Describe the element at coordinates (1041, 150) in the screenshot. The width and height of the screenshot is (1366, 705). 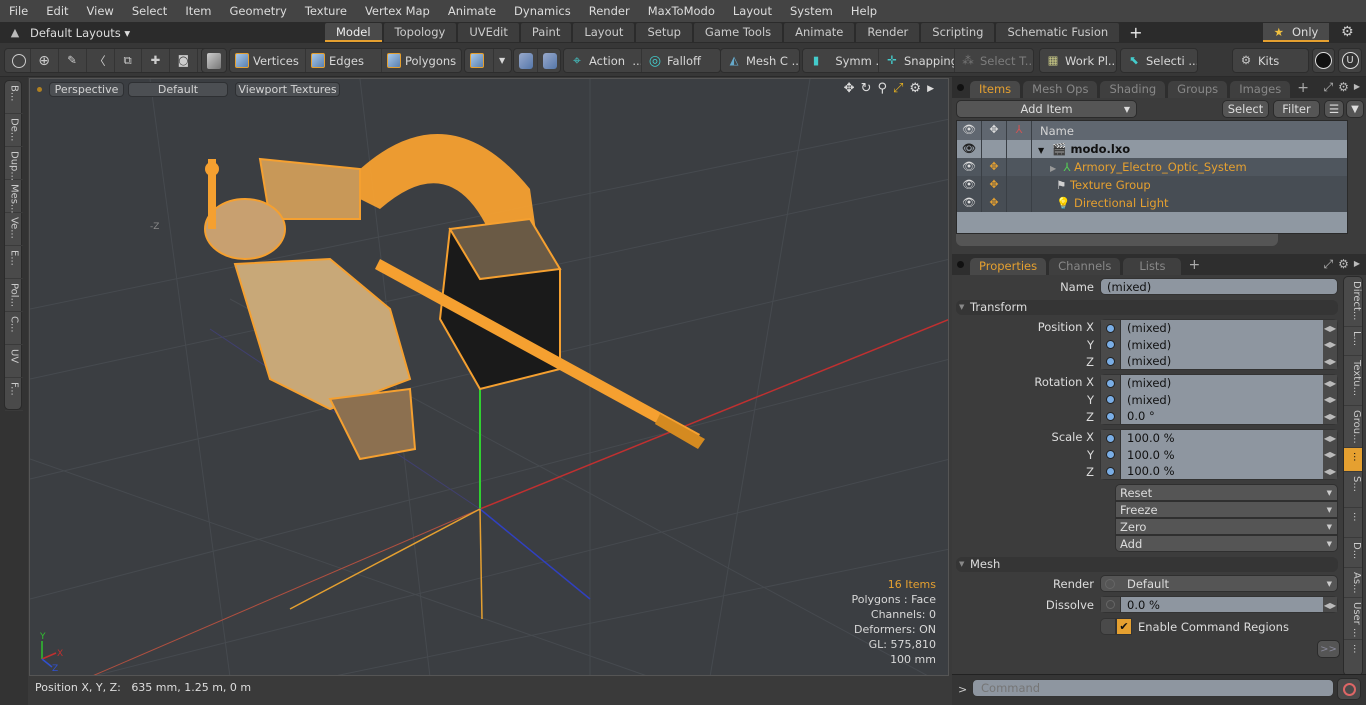
I see `expand-arrow-icon: ▼` at that location.